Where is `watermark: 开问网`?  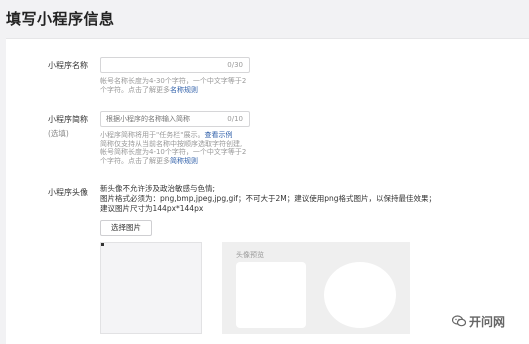
watermark: 开问网 is located at coordinates (478, 321).